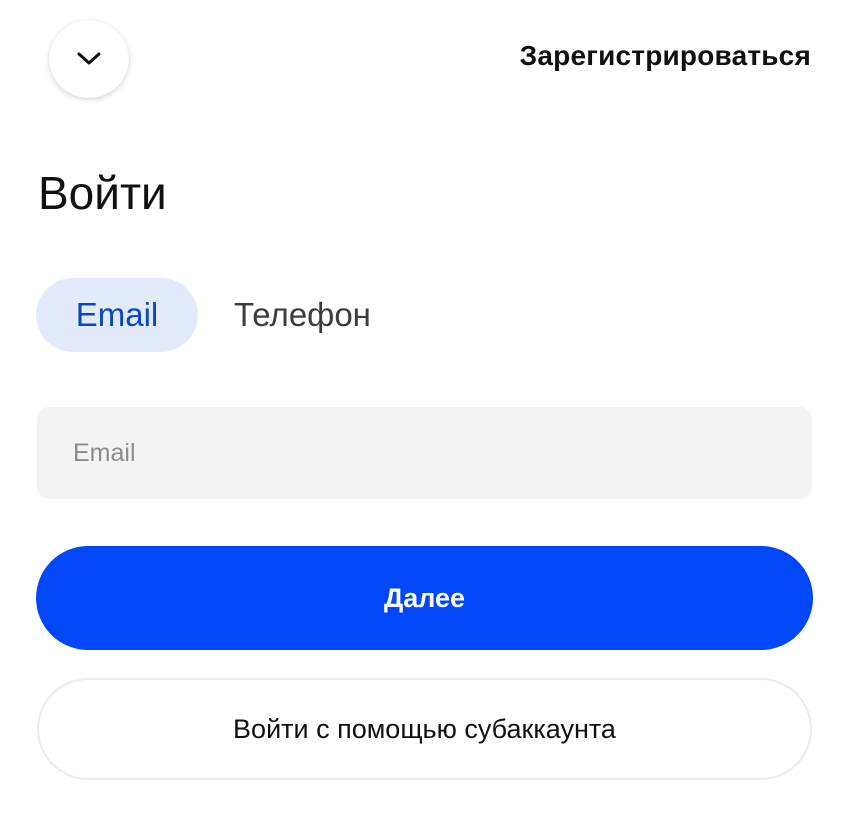 The height and width of the screenshot is (822, 849). I want to click on signup-link: Зарегистрироваться, so click(665, 56).